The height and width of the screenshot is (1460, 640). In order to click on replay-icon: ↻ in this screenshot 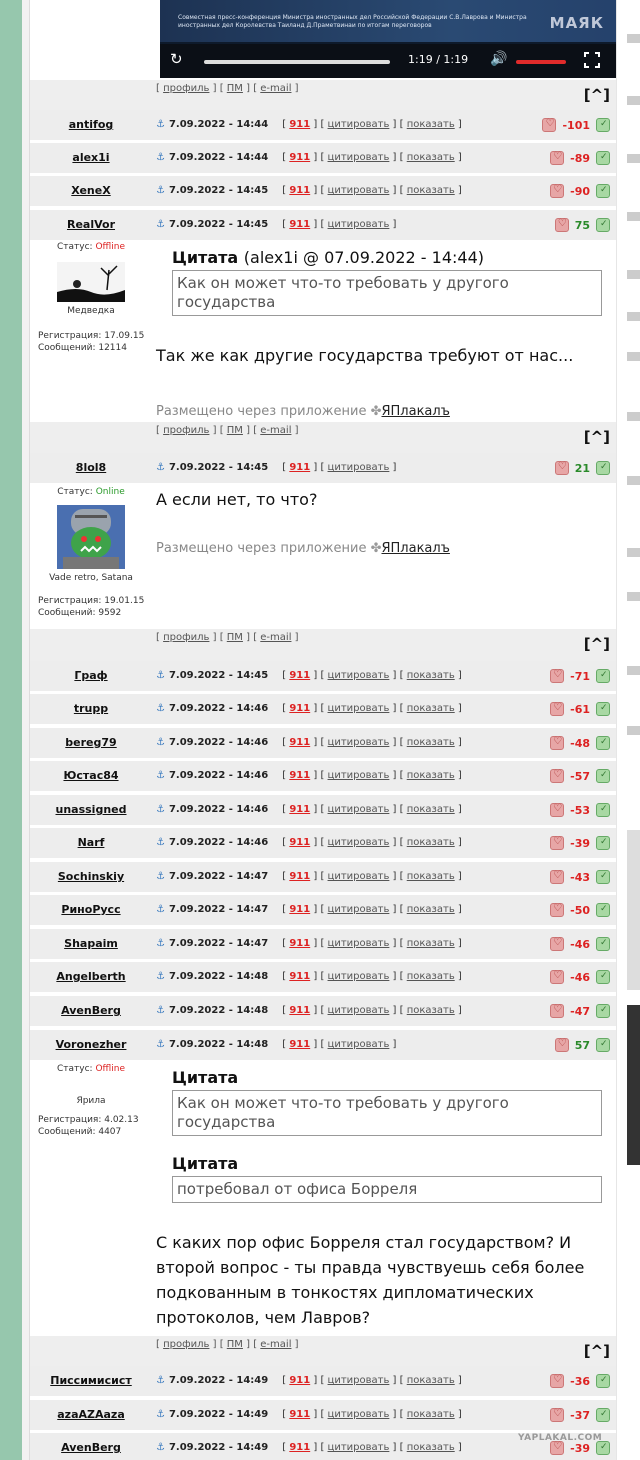, I will do `click(179, 59)`.